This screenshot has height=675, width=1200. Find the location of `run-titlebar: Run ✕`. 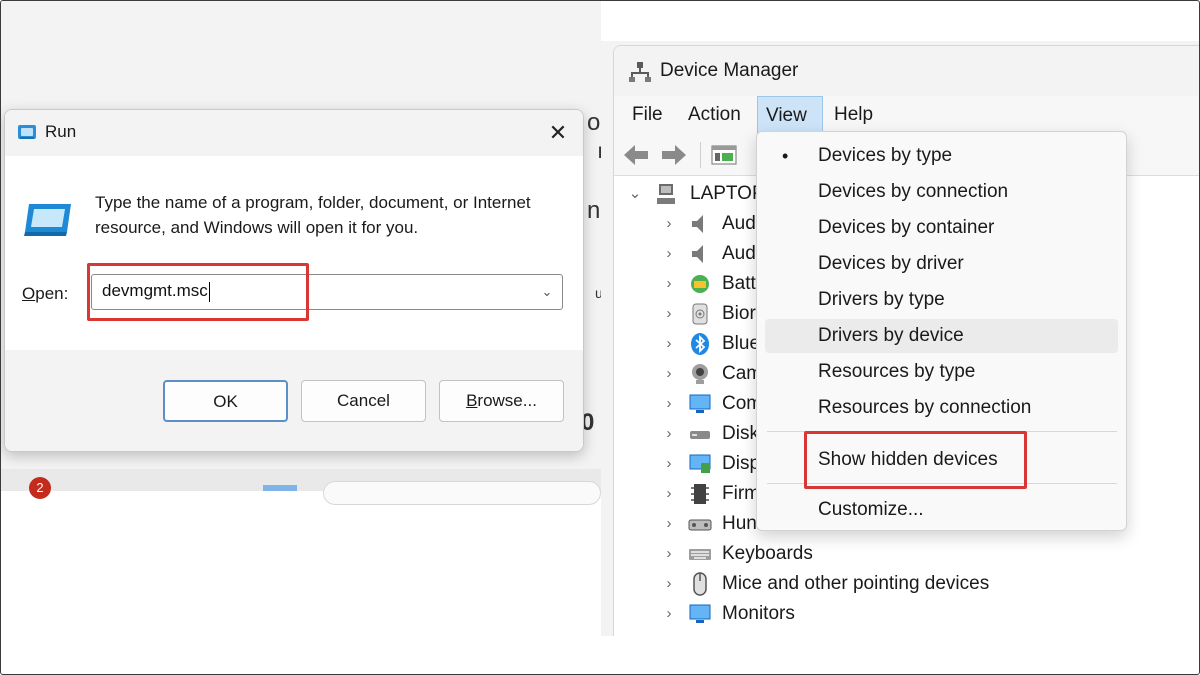

run-titlebar: Run ✕ is located at coordinates (294, 133).